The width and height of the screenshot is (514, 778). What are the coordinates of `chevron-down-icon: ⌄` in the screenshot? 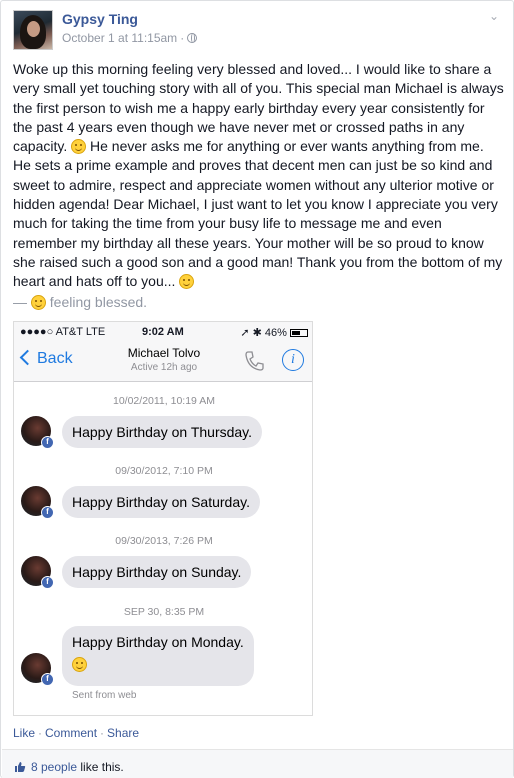 It's located at (494, 16).